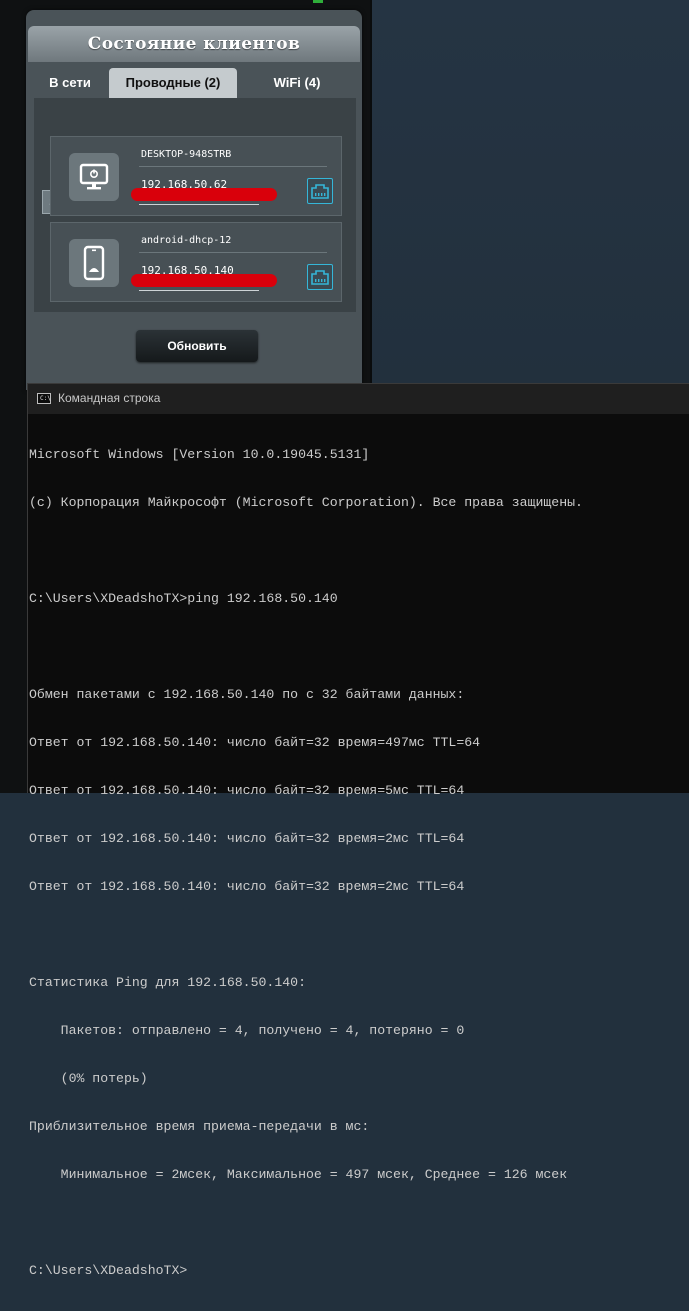 The width and height of the screenshot is (689, 1311). What do you see at coordinates (186, 154) in the screenshot?
I see `client-name: DESKTOP-948STRB` at bounding box center [186, 154].